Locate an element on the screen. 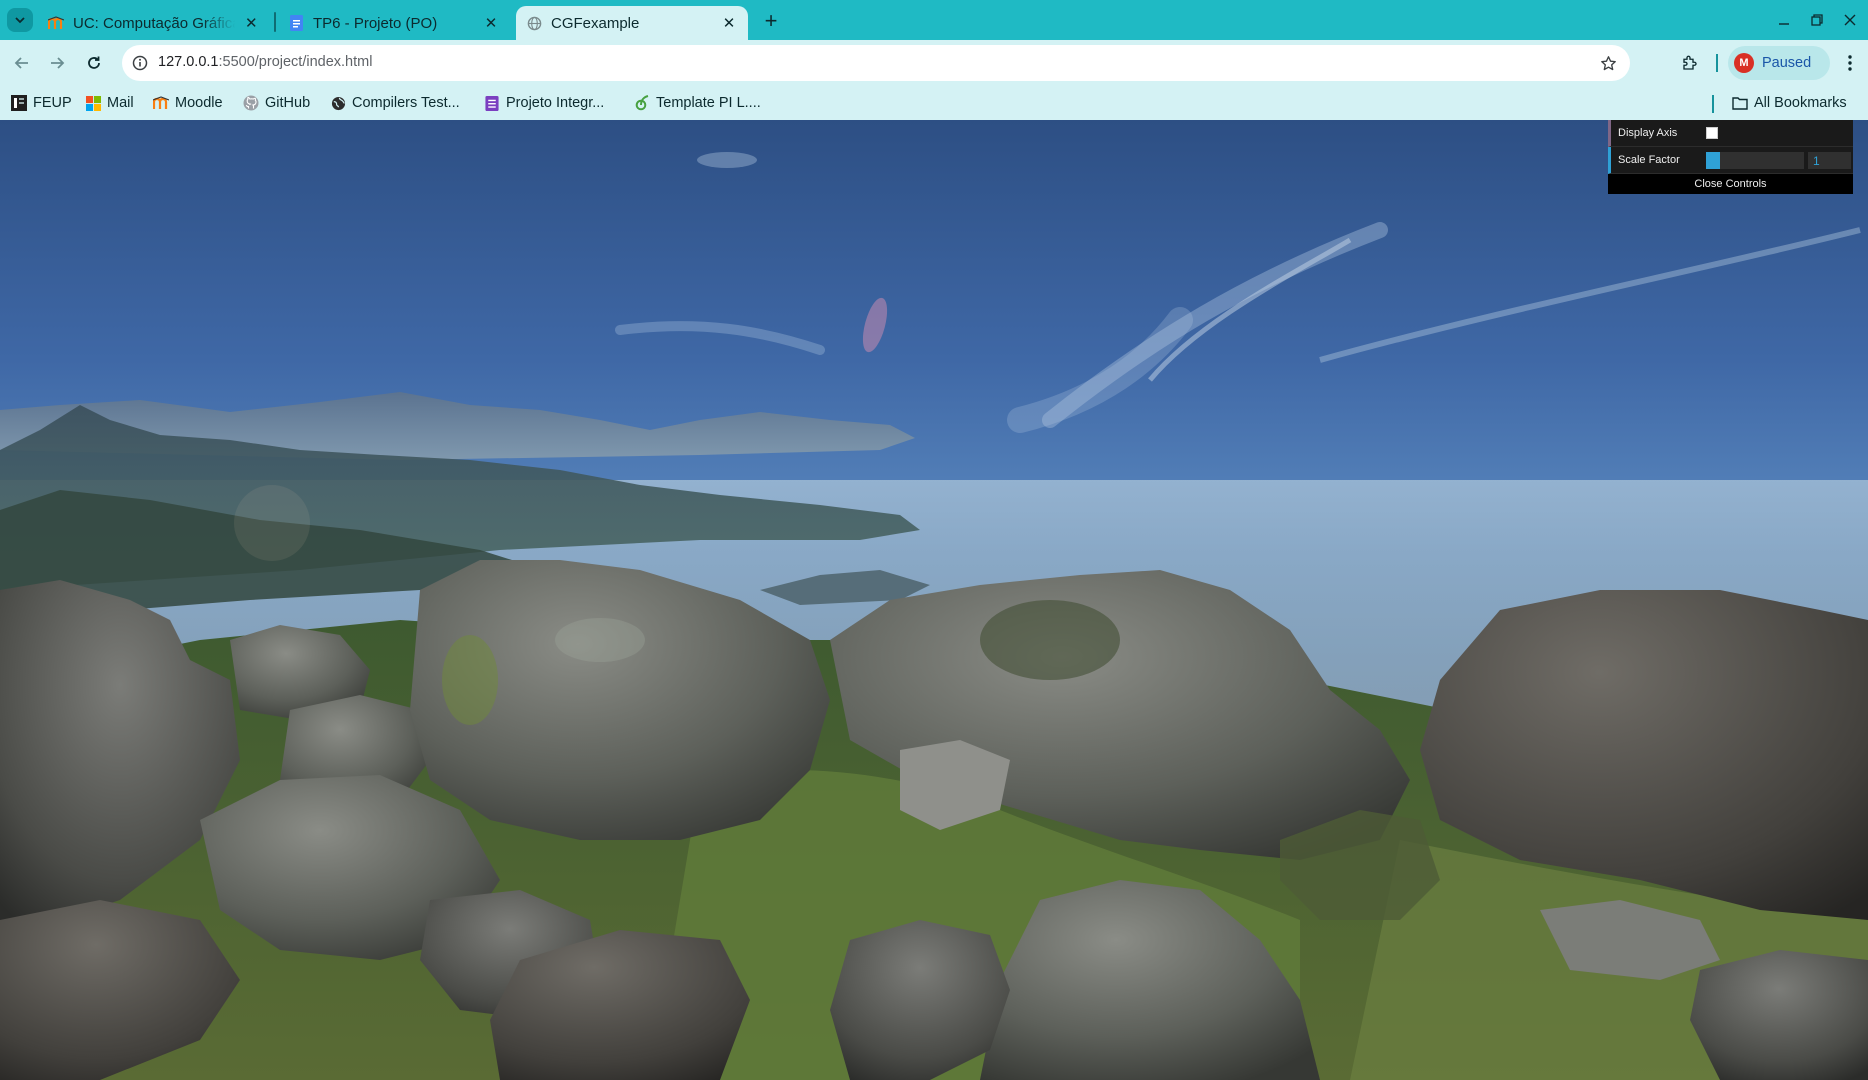 The width and height of the screenshot is (1868, 1080). microsoft-icon is located at coordinates (93, 103).